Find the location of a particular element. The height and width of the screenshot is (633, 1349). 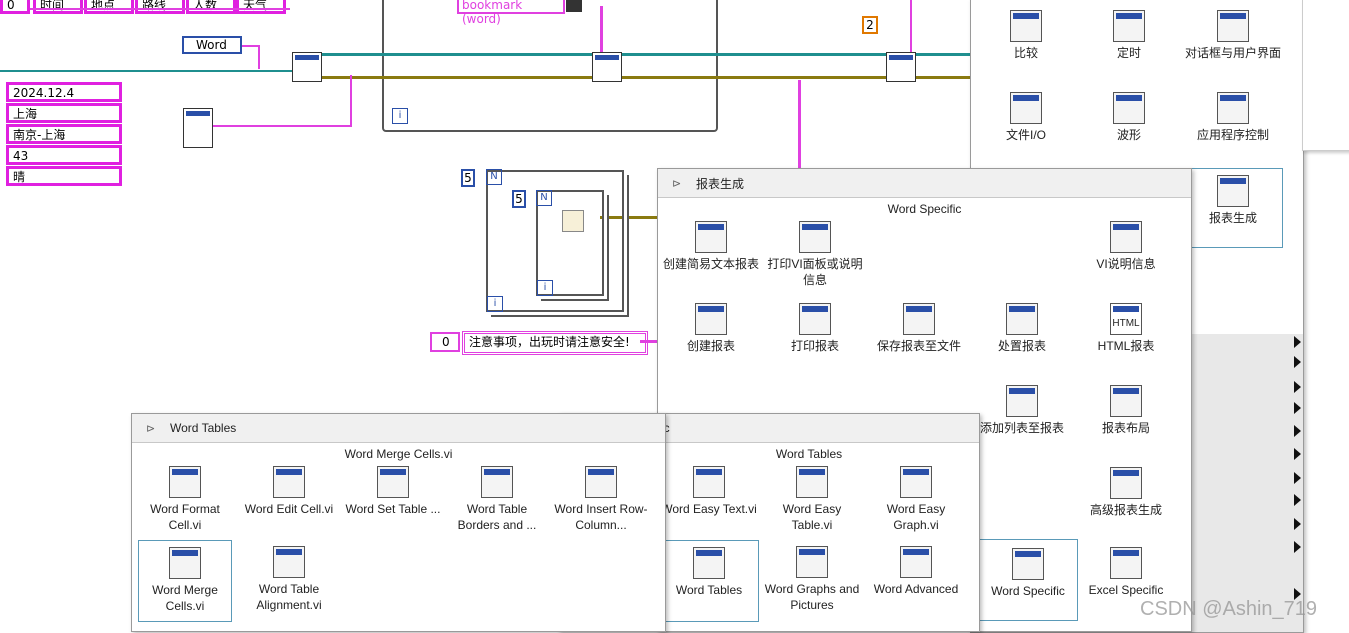

data-cell: 南京-上海 is located at coordinates (64, 134).